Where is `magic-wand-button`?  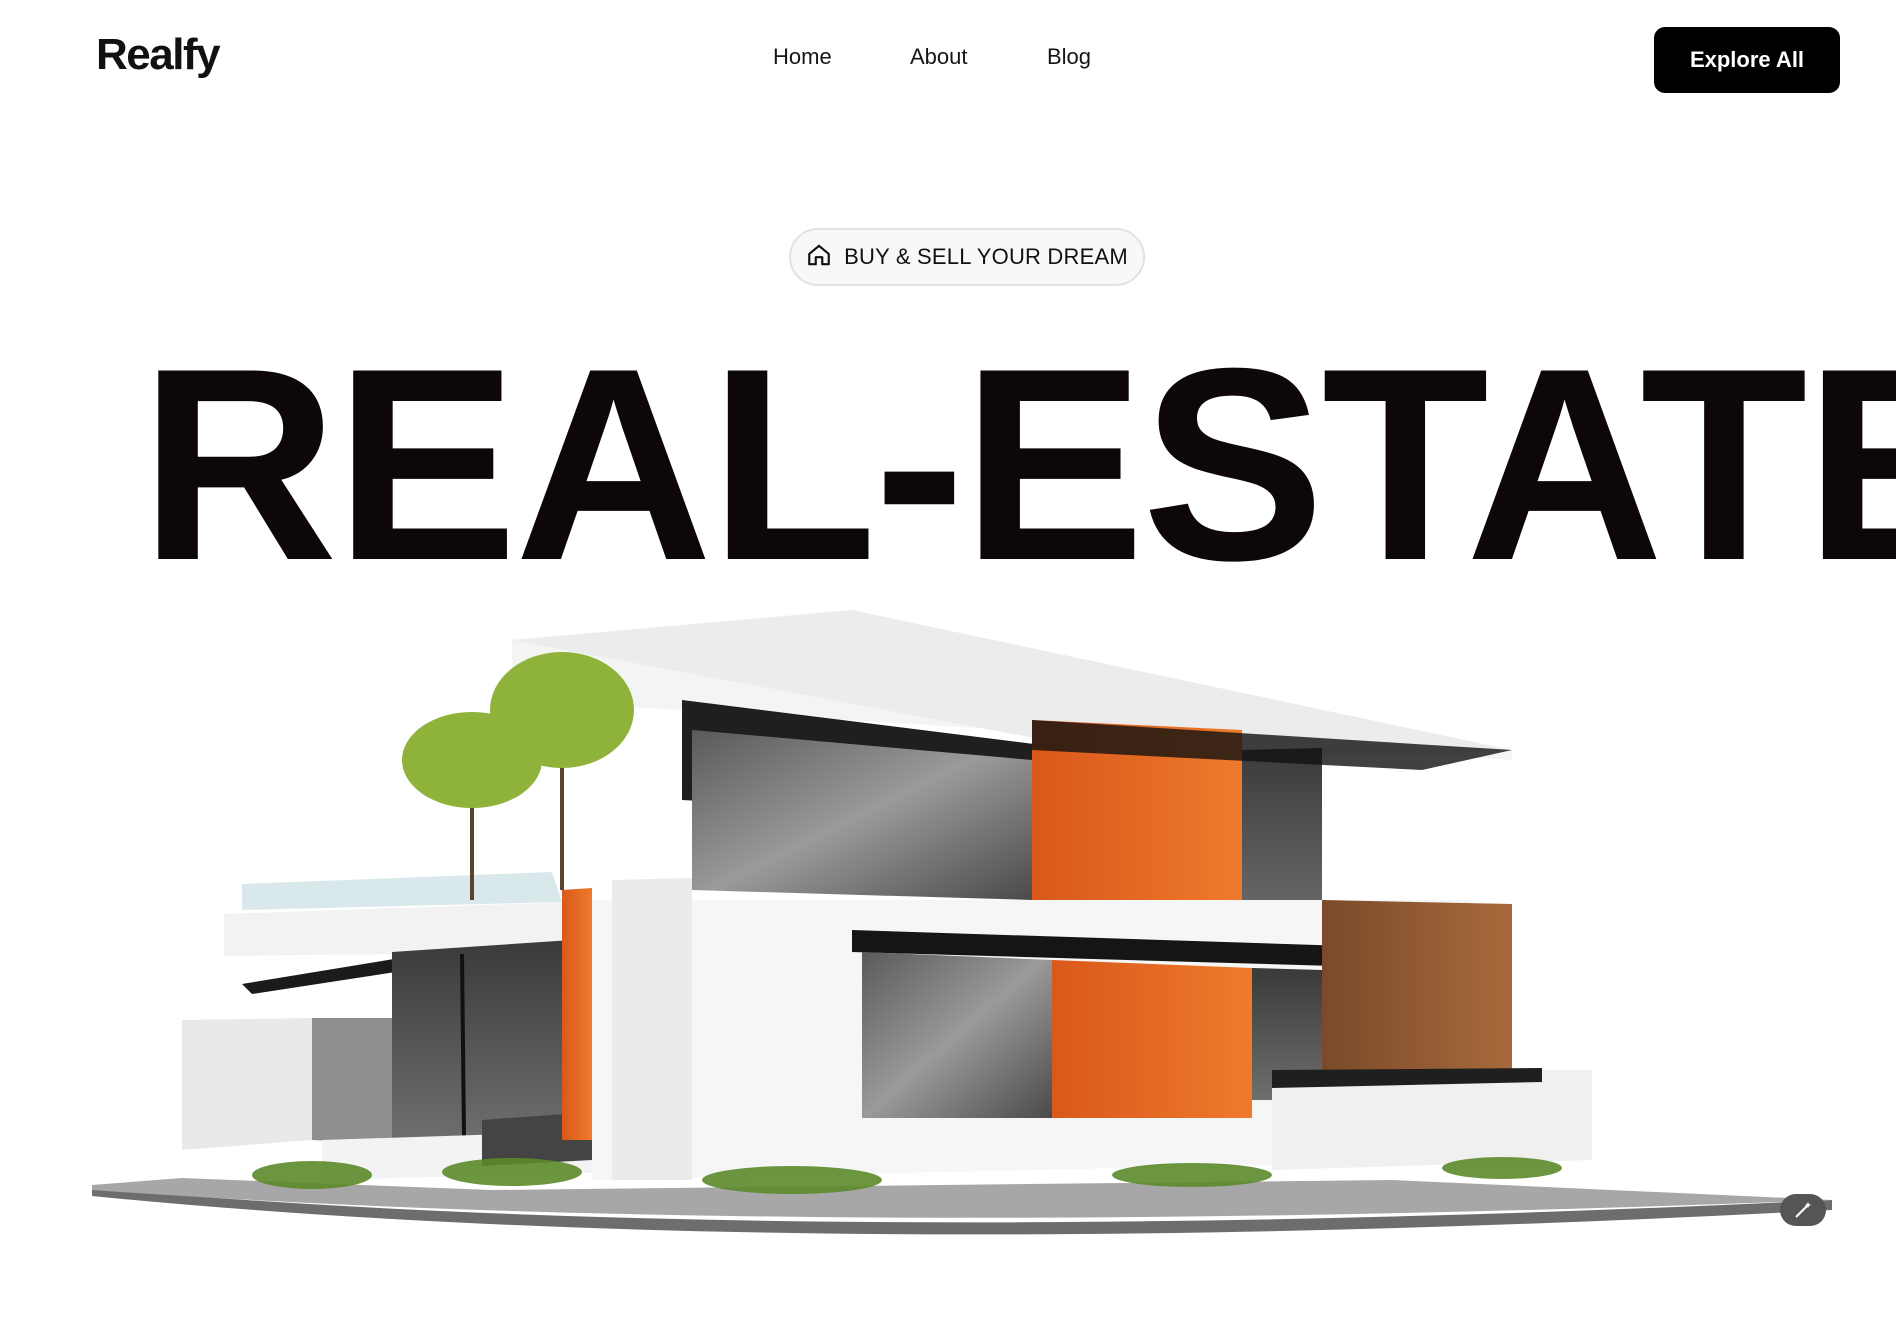 magic-wand-button is located at coordinates (1803, 1210).